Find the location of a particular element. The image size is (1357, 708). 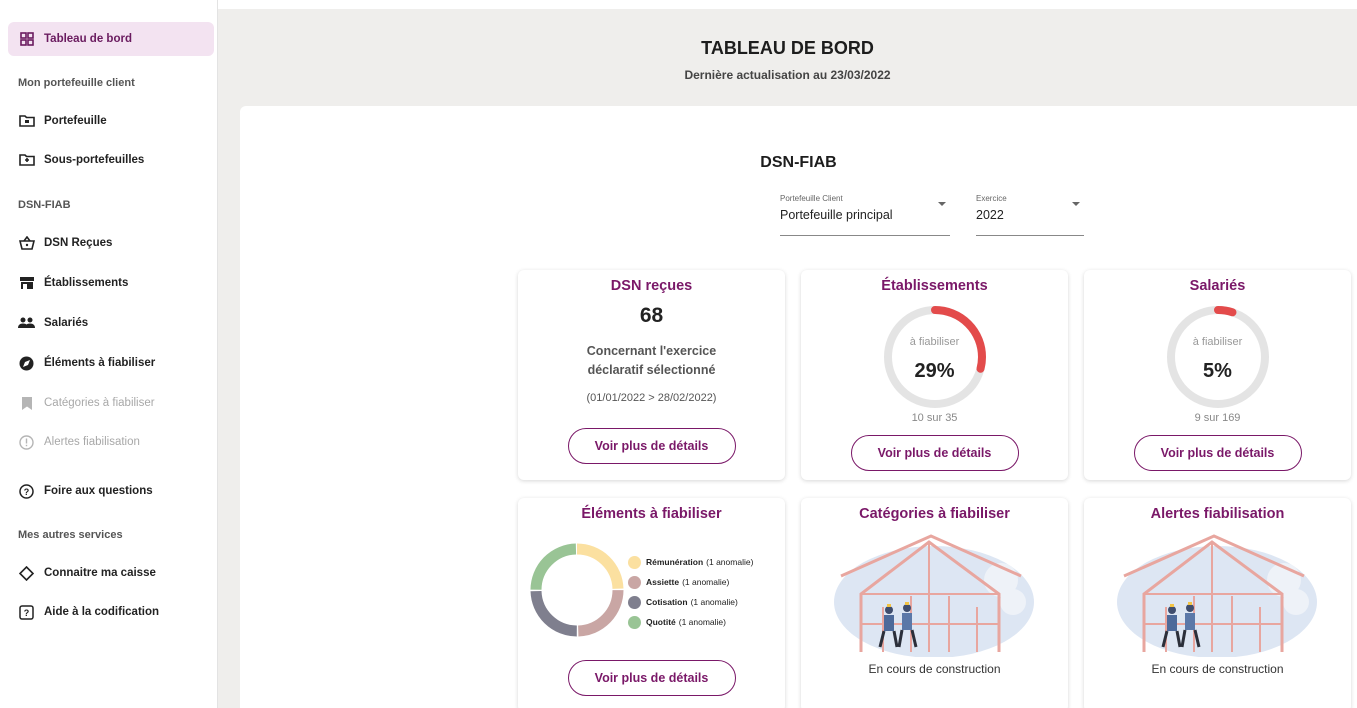

card-title: Établissements is located at coordinates (934, 286).